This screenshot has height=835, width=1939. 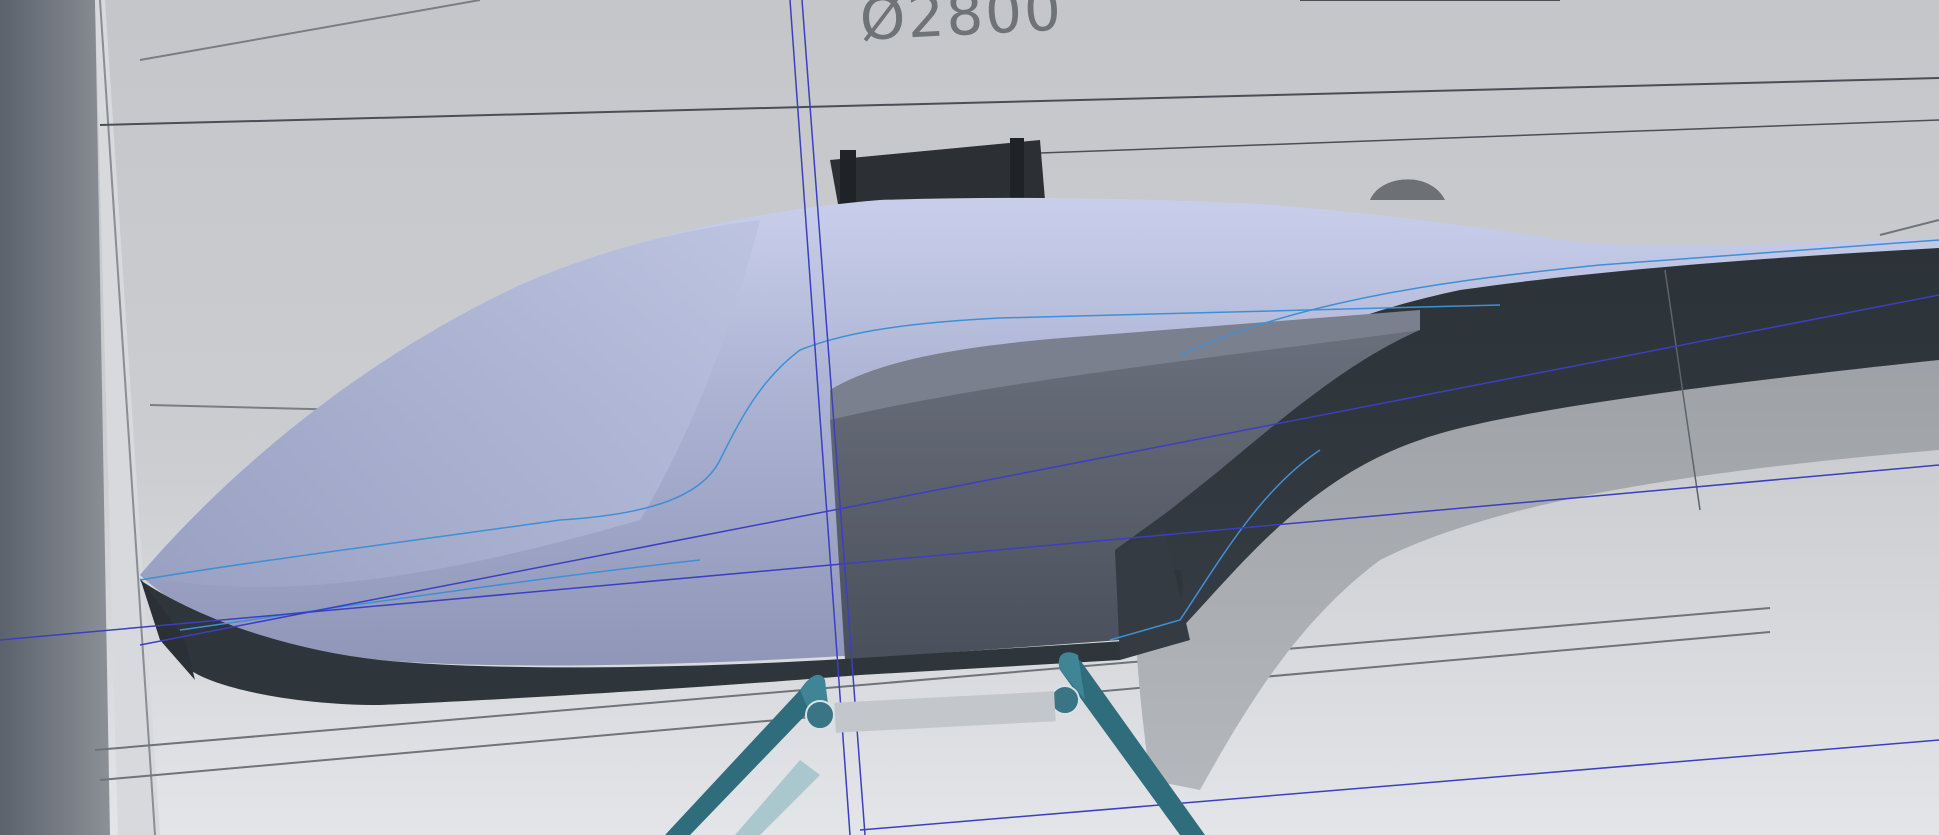 I want to click on left-frame-edge, so click(x=55, y=417).